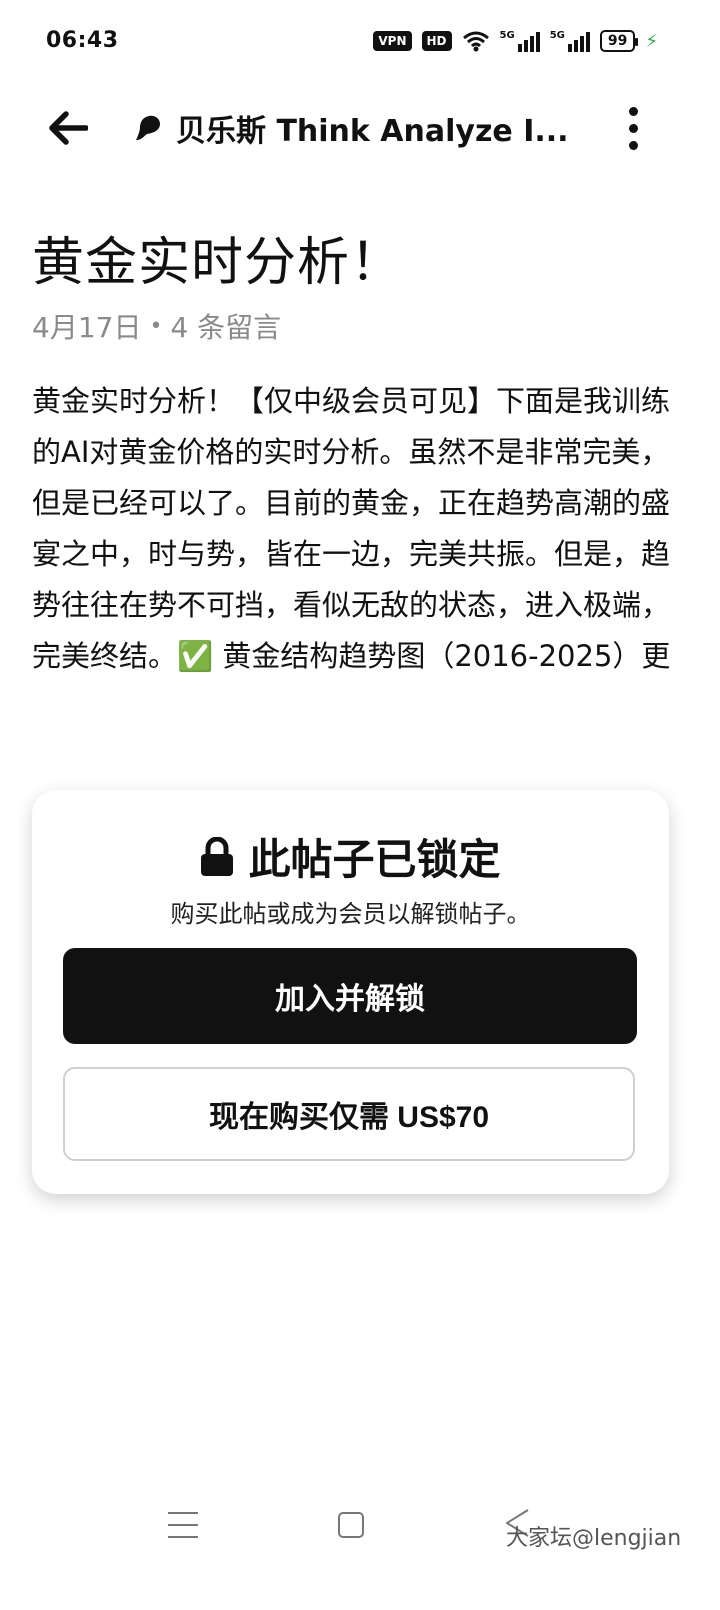 Image resolution: width=720 pixels, height=1610 pixels. Describe the element at coordinates (225, 326) in the screenshot. I see `comments-link: 4 条留言` at that location.